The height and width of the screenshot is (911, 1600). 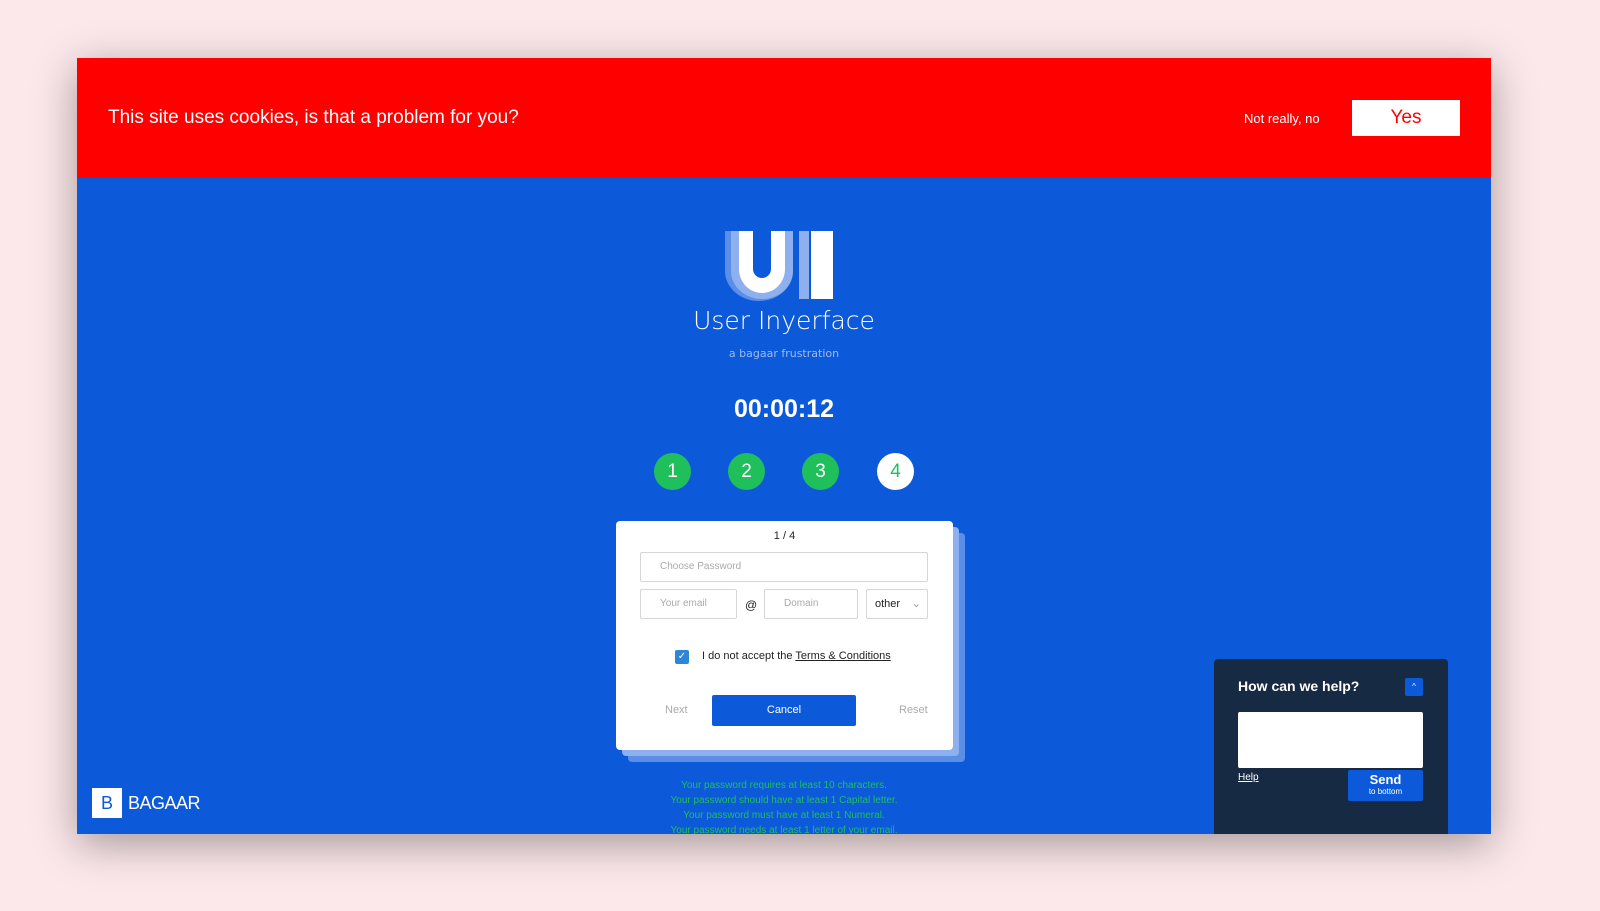 What do you see at coordinates (1414, 687) in the screenshot?
I see `collapse-chevron-up-icon: ^` at bounding box center [1414, 687].